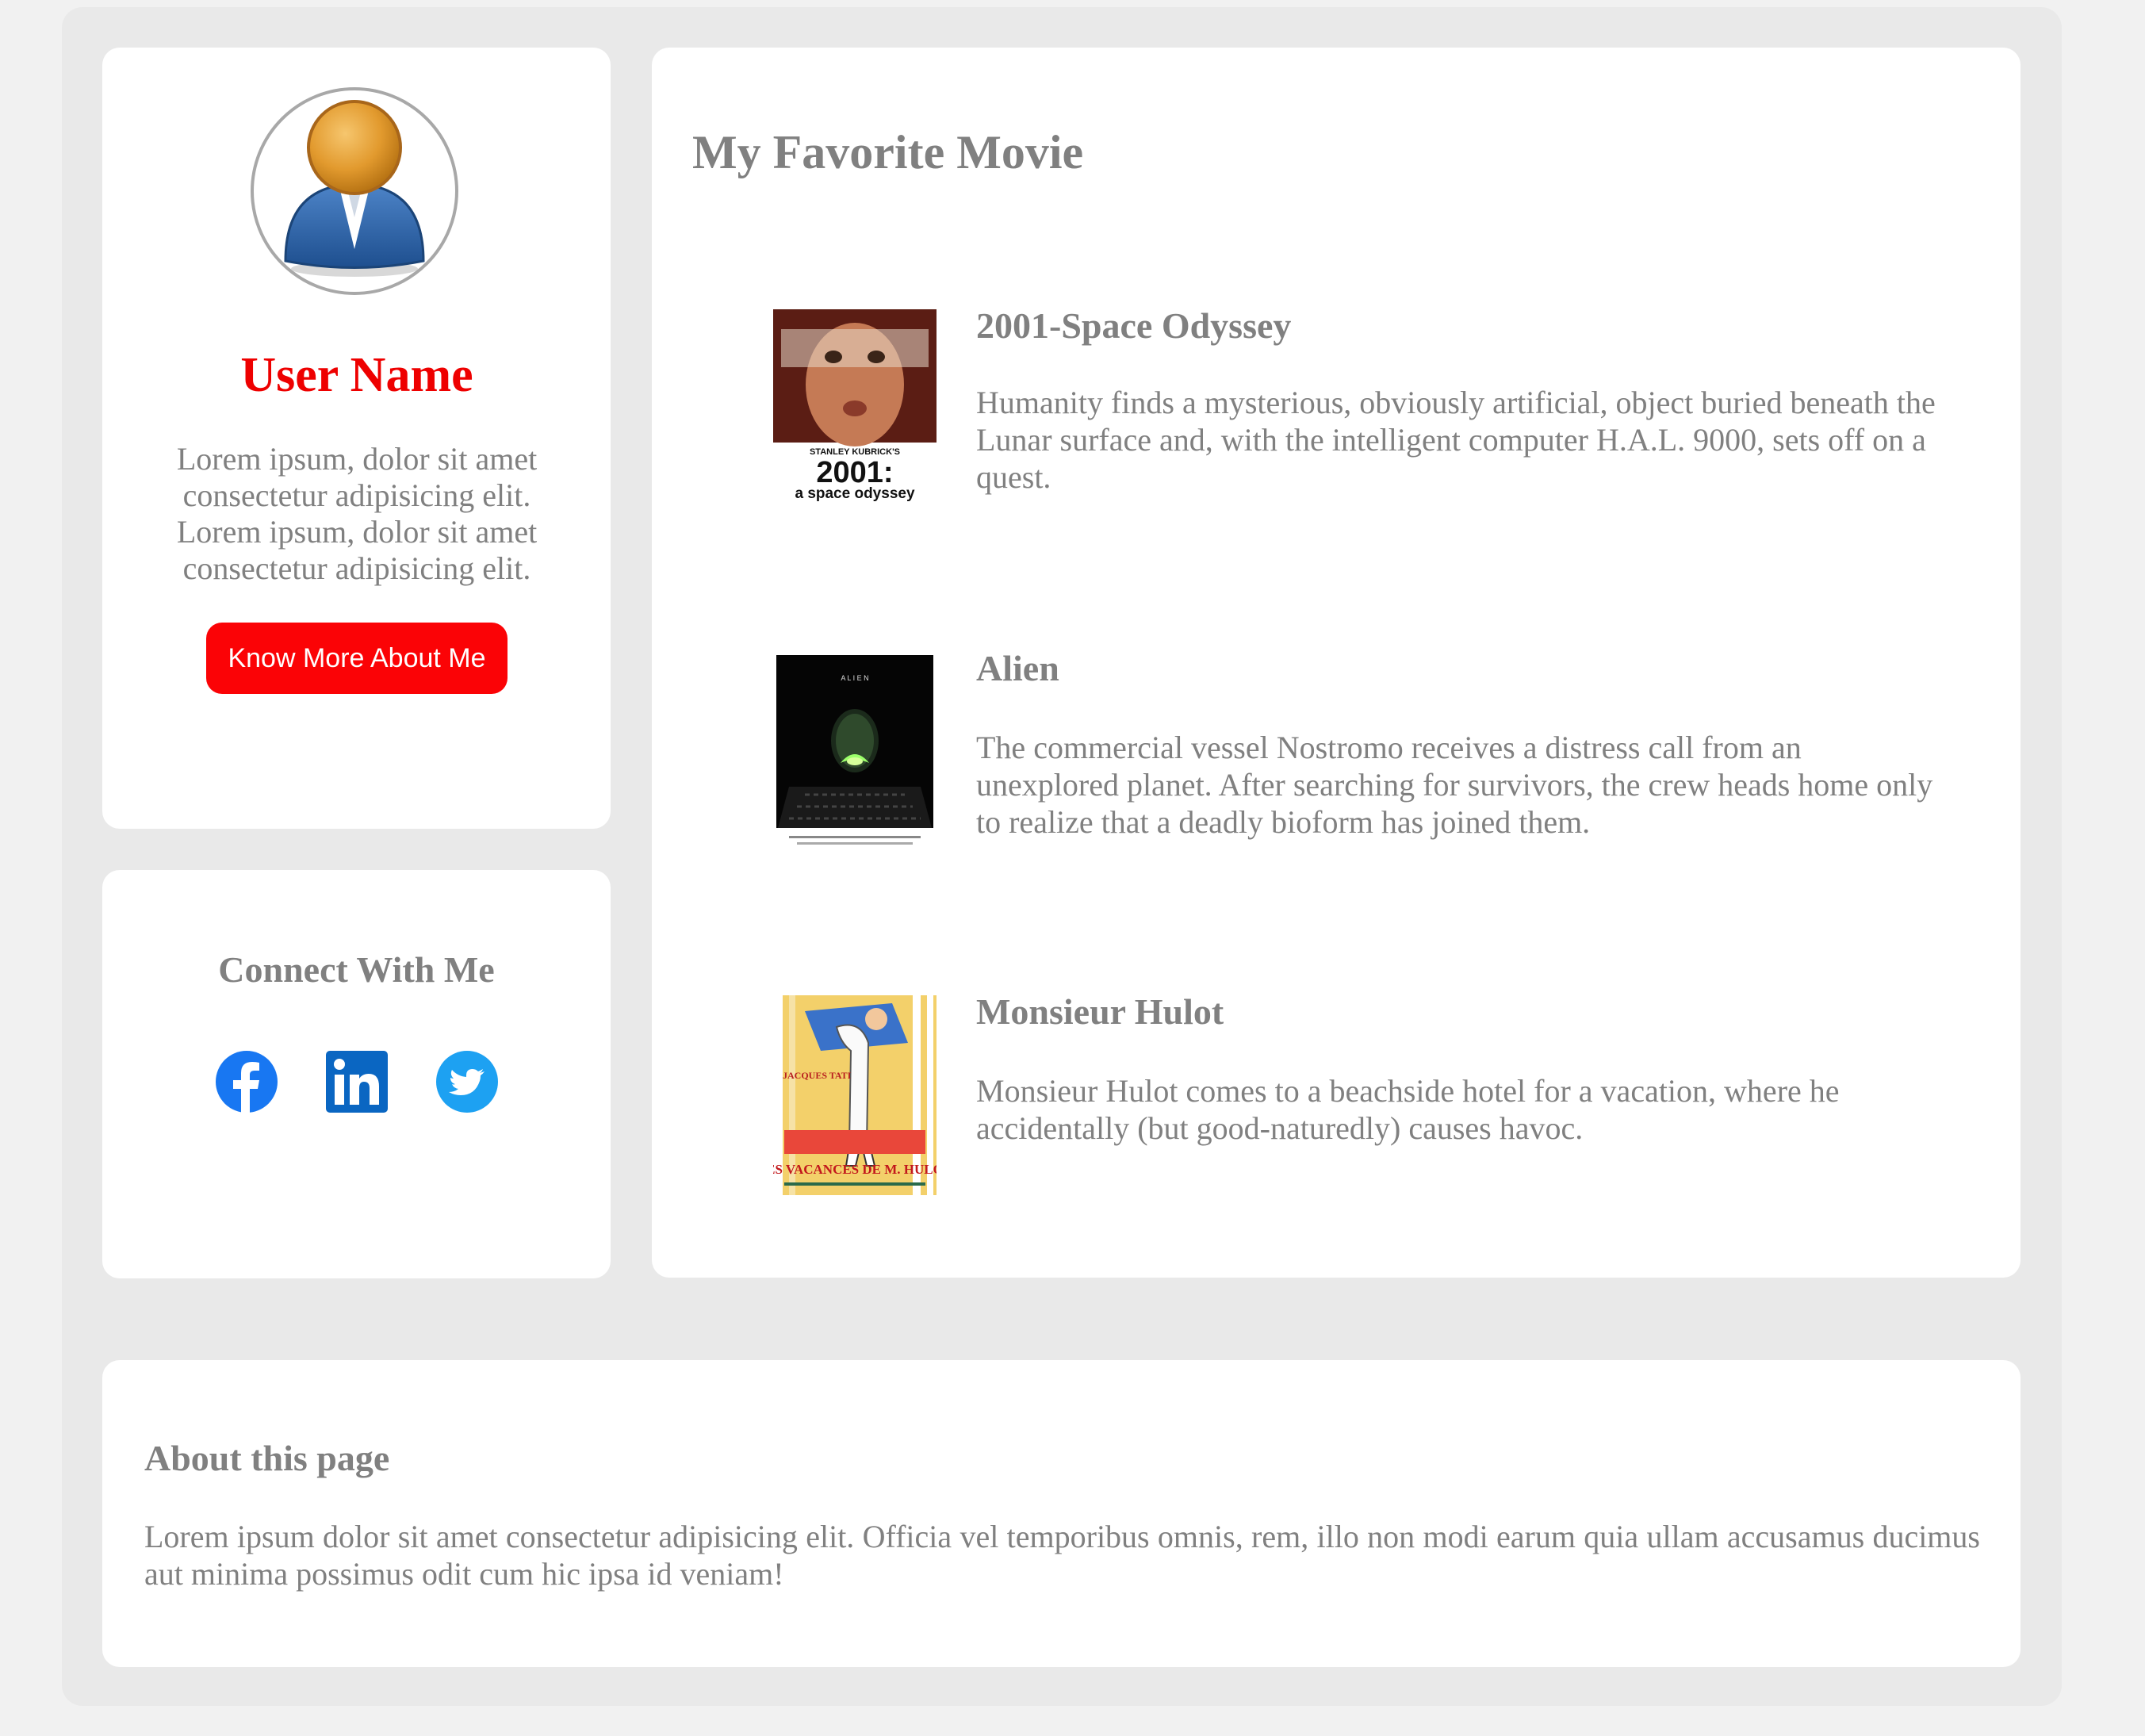  Describe the element at coordinates (1017, 668) in the screenshot. I see `movie-title: Alien` at that location.